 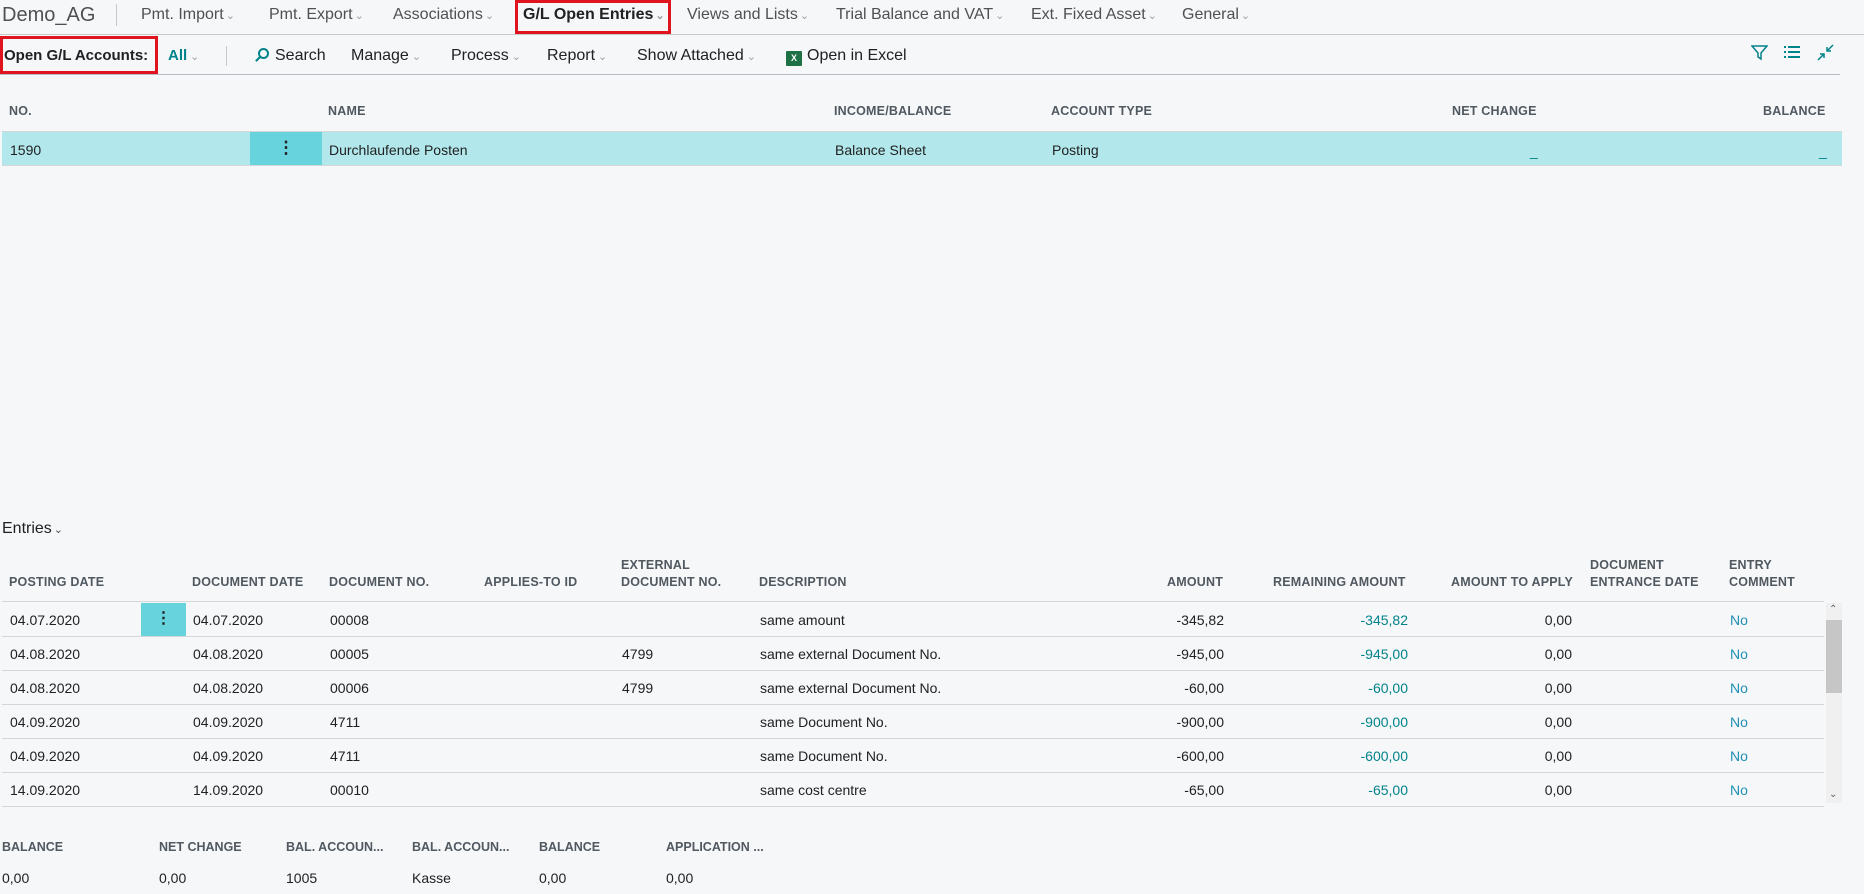 What do you see at coordinates (380, 55) in the screenshot?
I see `manage-label: Manage` at bounding box center [380, 55].